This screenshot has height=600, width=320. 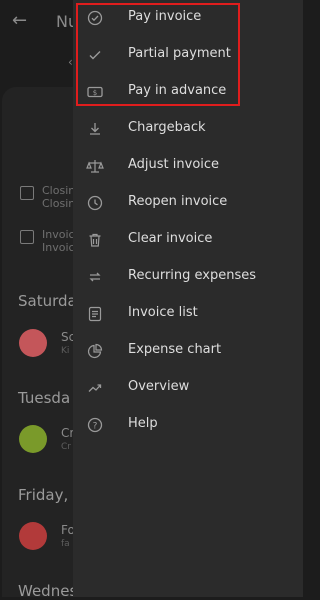 What do you see at coordinates (178, 201) in the screenshot?
I see `menu-item-label: Reopen invoice` at bounding box center [178, 201].